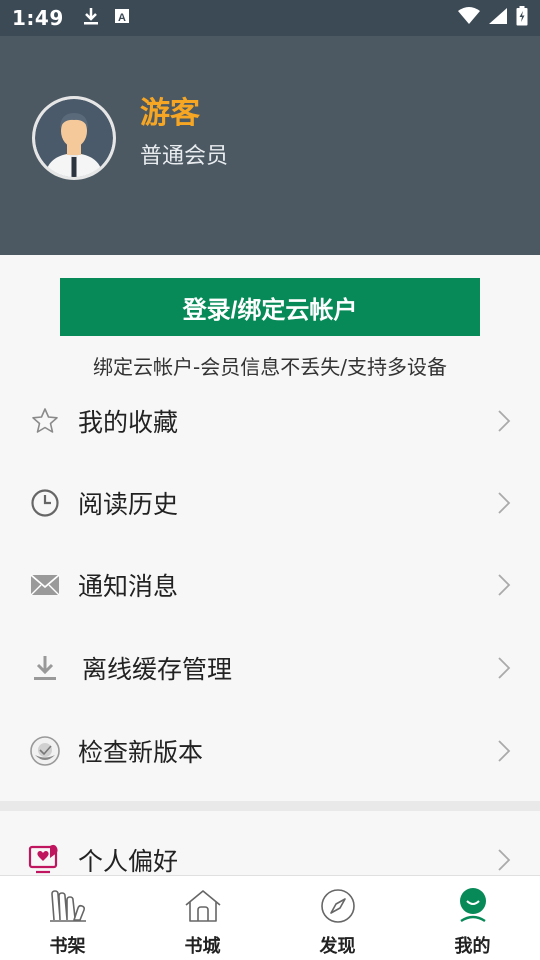 The width and height of the screenshot is (540, 960). I want to click on nav-label: 书架, so click(67, 946).